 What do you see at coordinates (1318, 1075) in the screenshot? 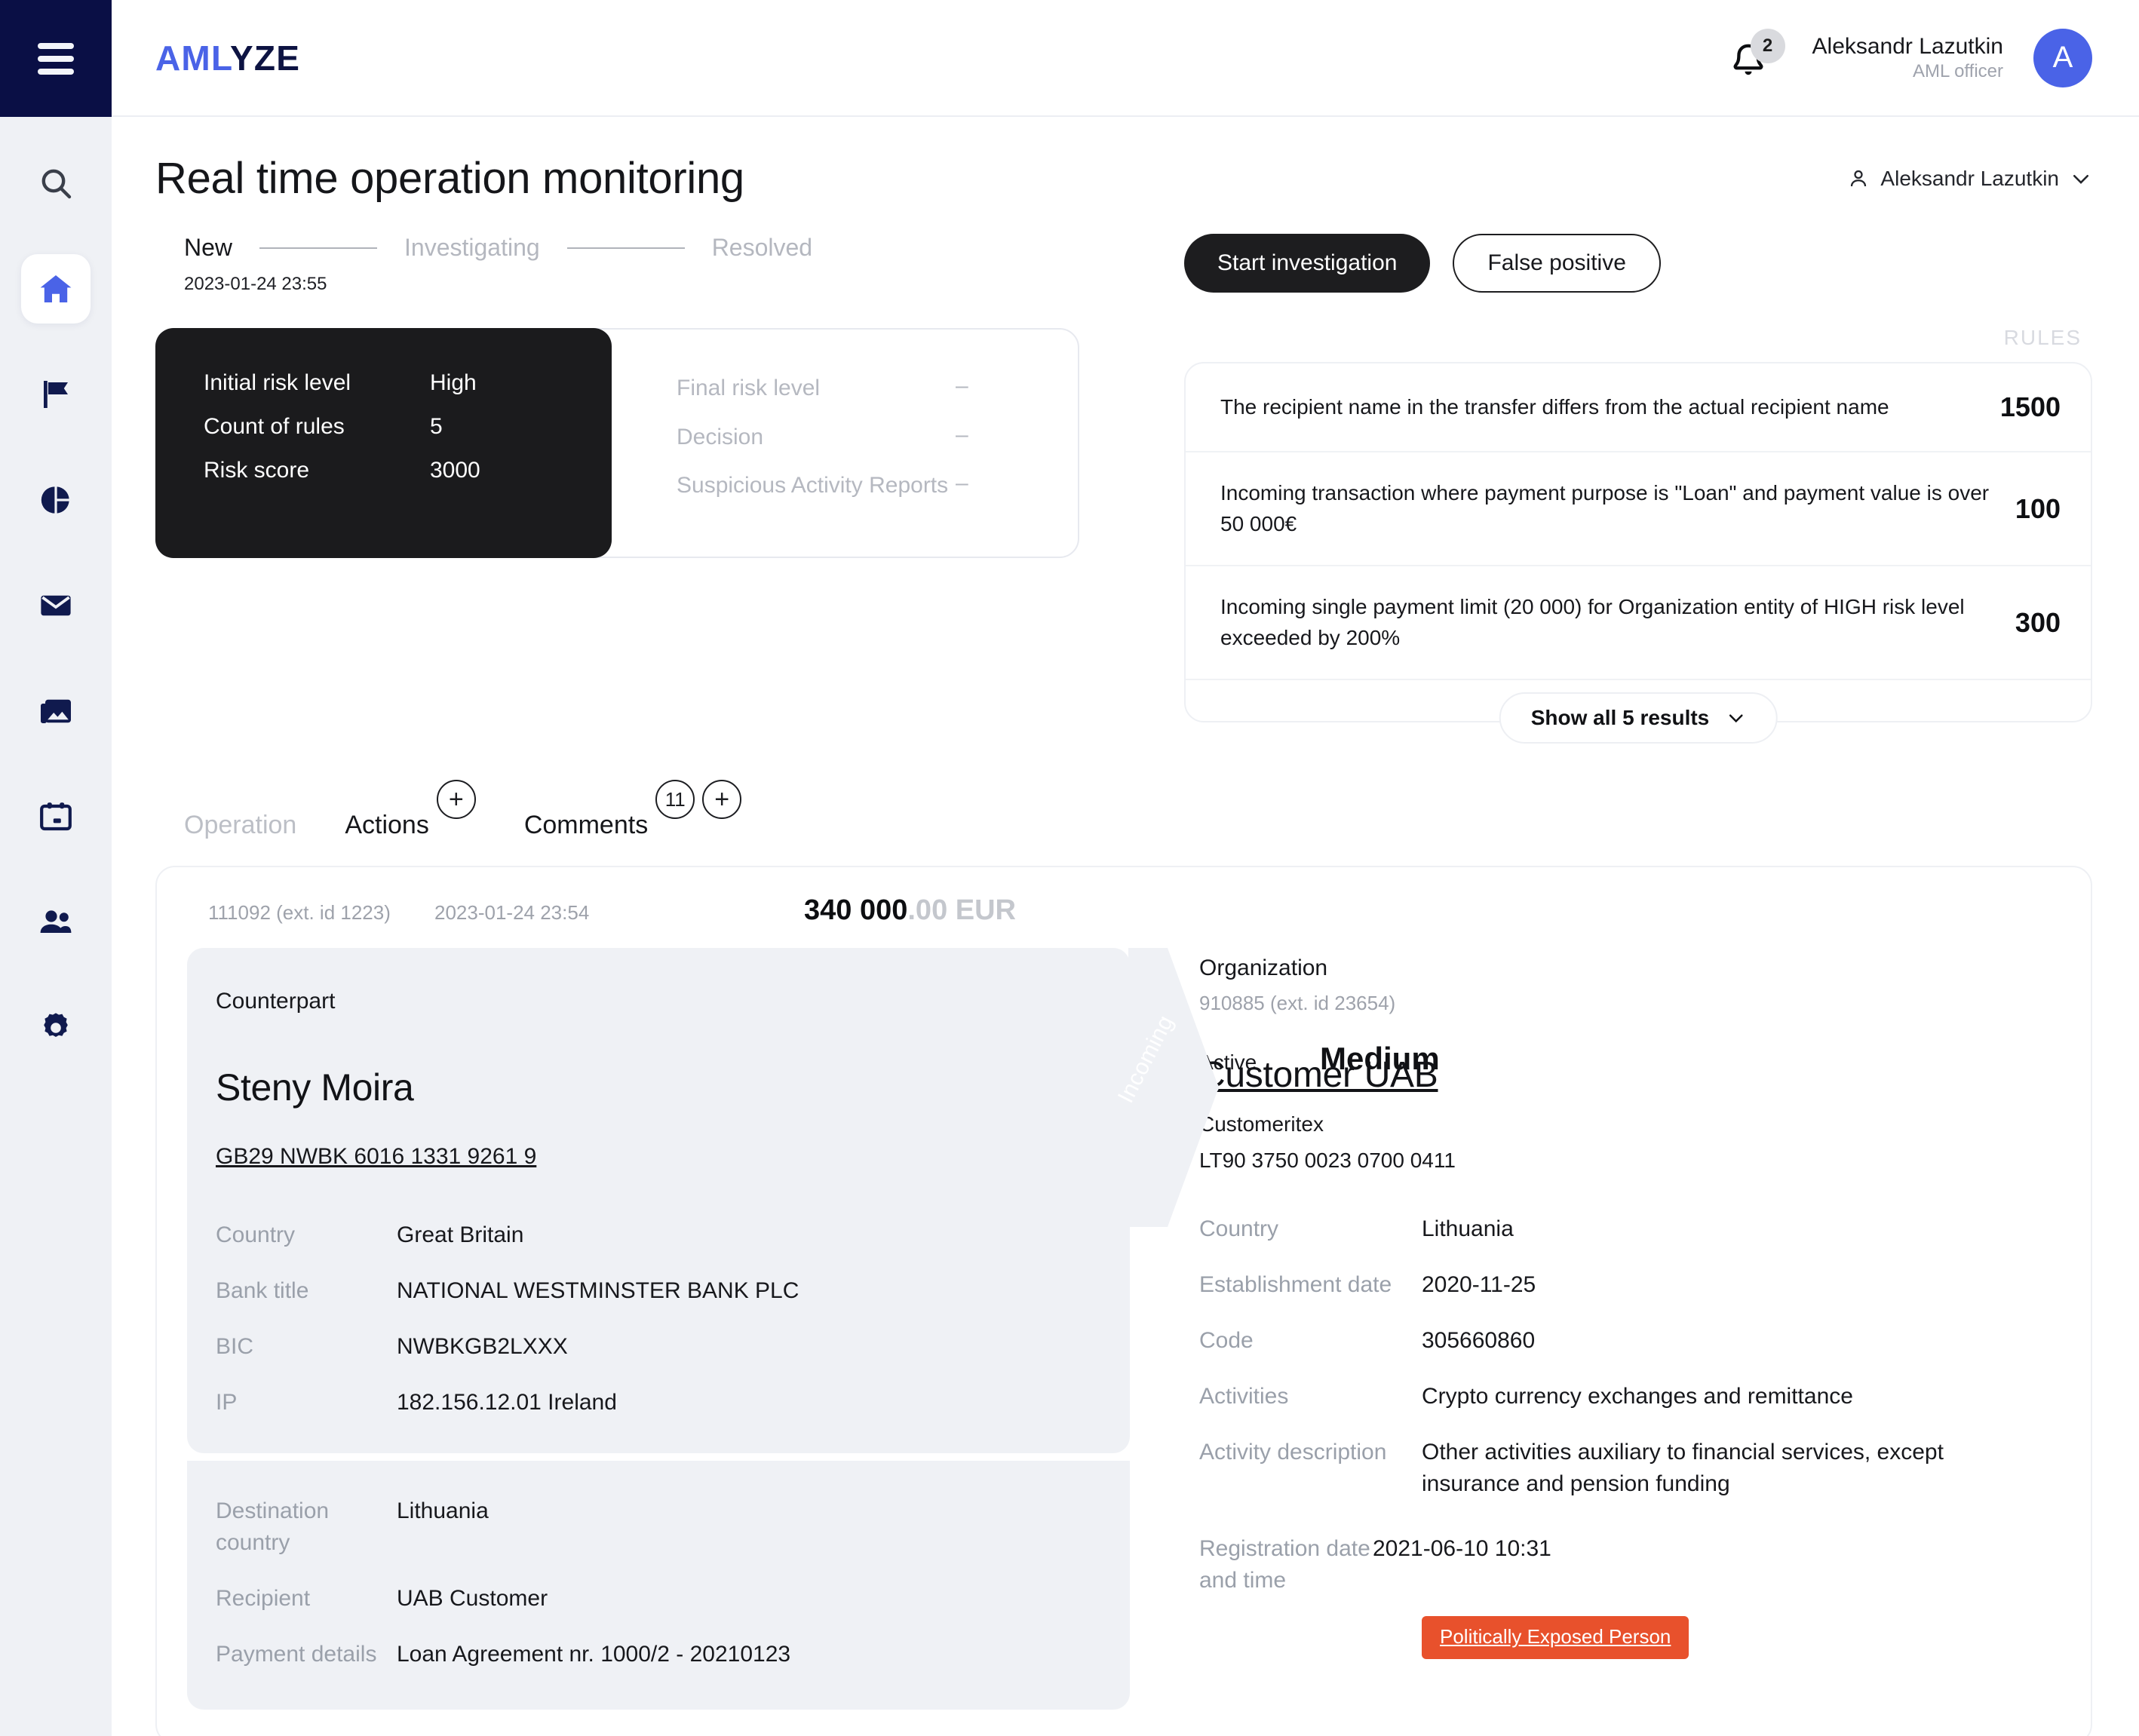
I see `organization-name: Customer UAB` at bounding box center [1318, 1075].